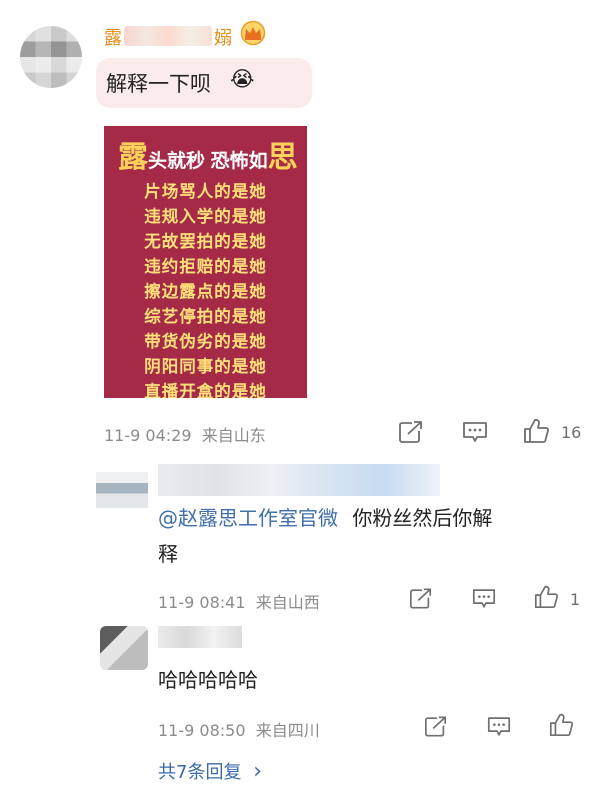 Image resolution: width=600 pixels, height=806 pixels. What do you see at coordinates (257, 771) in the screenshot?
I see `chevron-right-icon: ›` at bounding box center [257, 771].